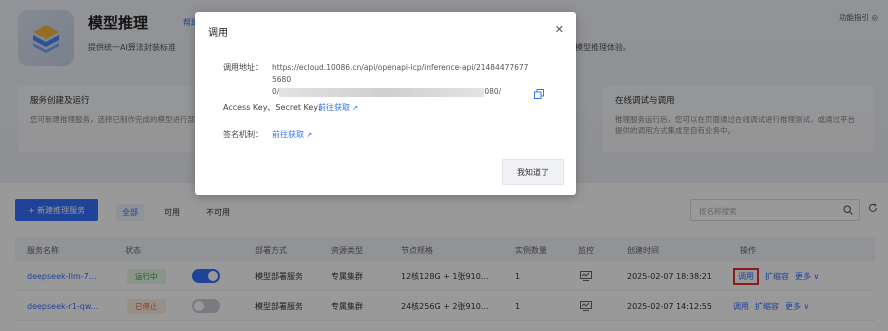 Image resolution: width=888 pixels, height=331 pixels. What do you see at coordinates (243, 134) in the screenshot?
I see `signature-label: 签名机制：` at bounding box center [243, 134].